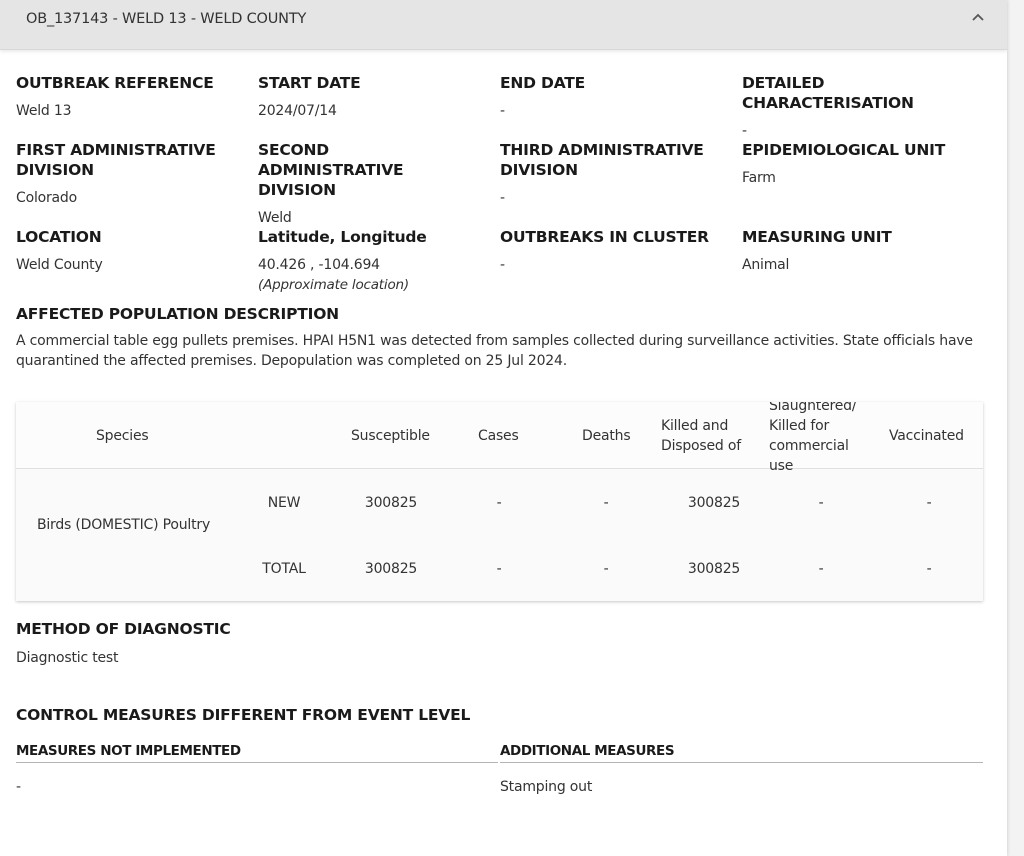  I want to click on header-deaths: Deaths, so click(606, 436).